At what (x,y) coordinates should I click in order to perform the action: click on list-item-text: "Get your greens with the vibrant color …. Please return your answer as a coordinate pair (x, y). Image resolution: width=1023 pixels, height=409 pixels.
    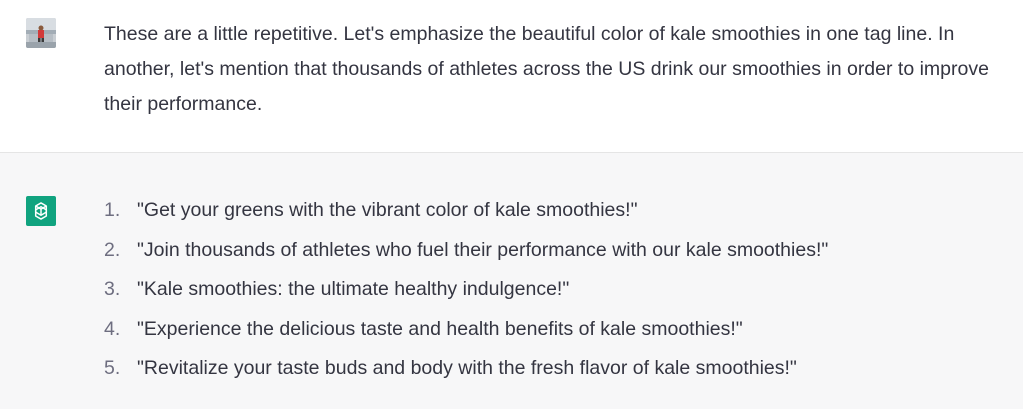
    Looking at the image, I should click on (387, 210).